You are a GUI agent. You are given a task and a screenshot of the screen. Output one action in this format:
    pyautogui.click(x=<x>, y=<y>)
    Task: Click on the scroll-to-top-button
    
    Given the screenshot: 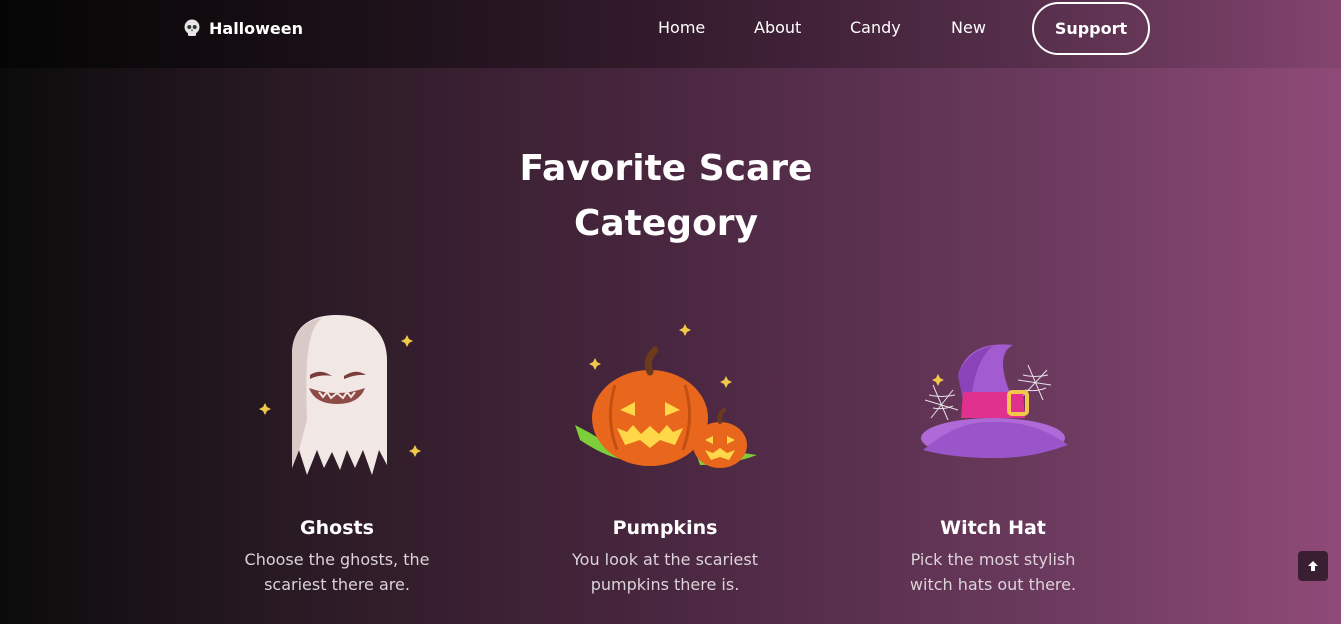 What is the action you would take?
    pyautogui.click(x=1313, y=566)
    